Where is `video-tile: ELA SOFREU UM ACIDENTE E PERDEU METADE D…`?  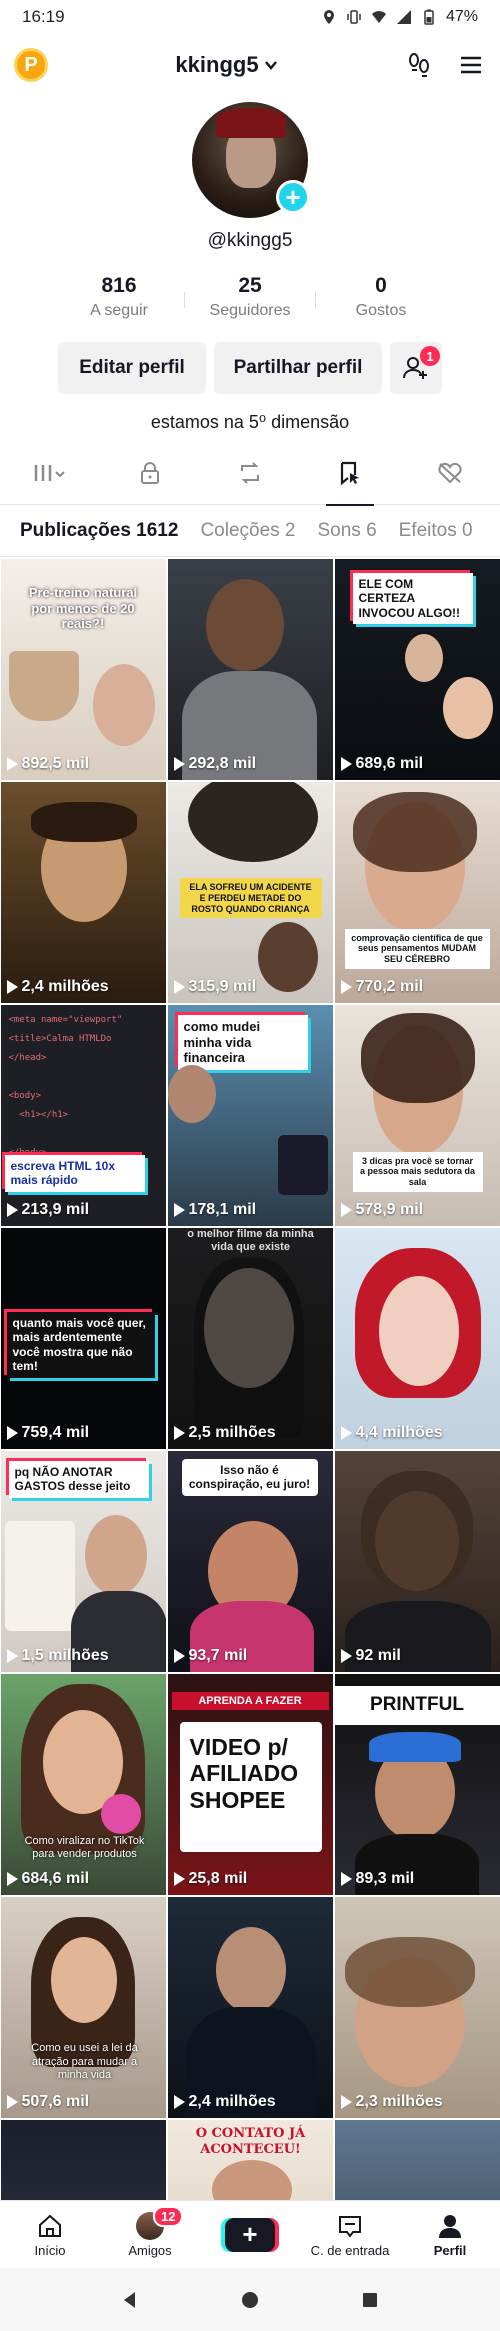
video-tile: ELA SOFREU UM ACIDENTE E PERDEU METADE D… is located at coordinates (250, 892).